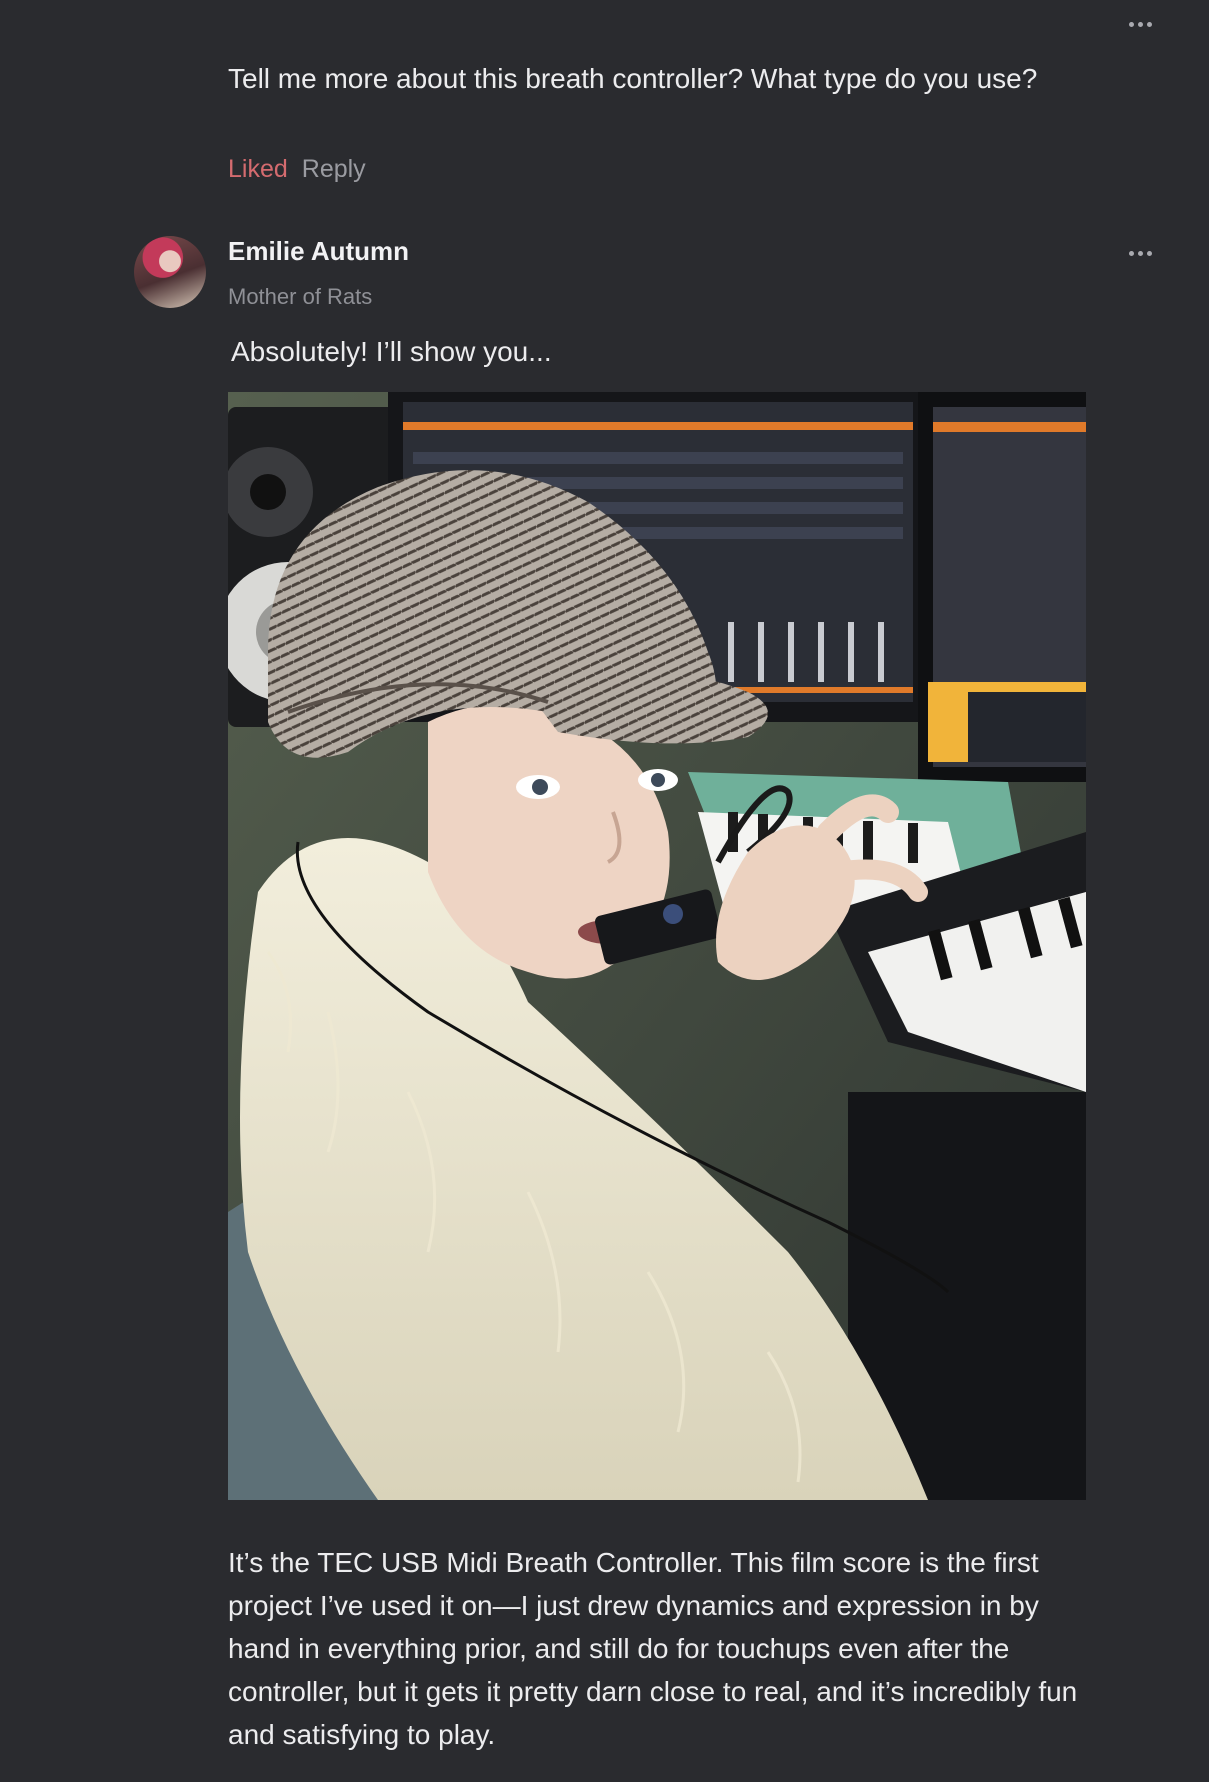  What do you see at coordinates (318, 251) in the screenshot?
I see `author-name: Emilie Autumn` at bounding box center [318, 251].